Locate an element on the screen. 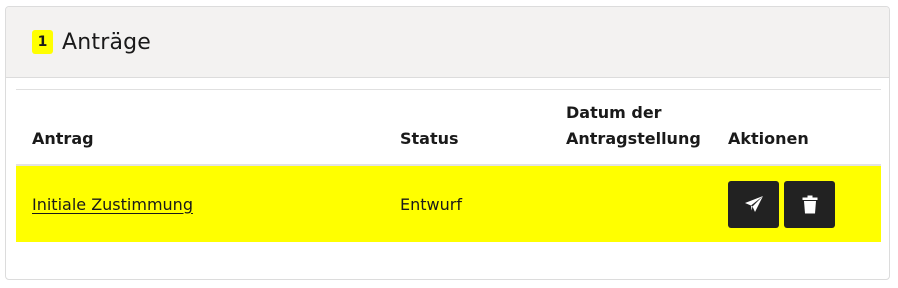 This screenshot has height=288, width=898. cell-aktionen is located at coordinates (796, 203).